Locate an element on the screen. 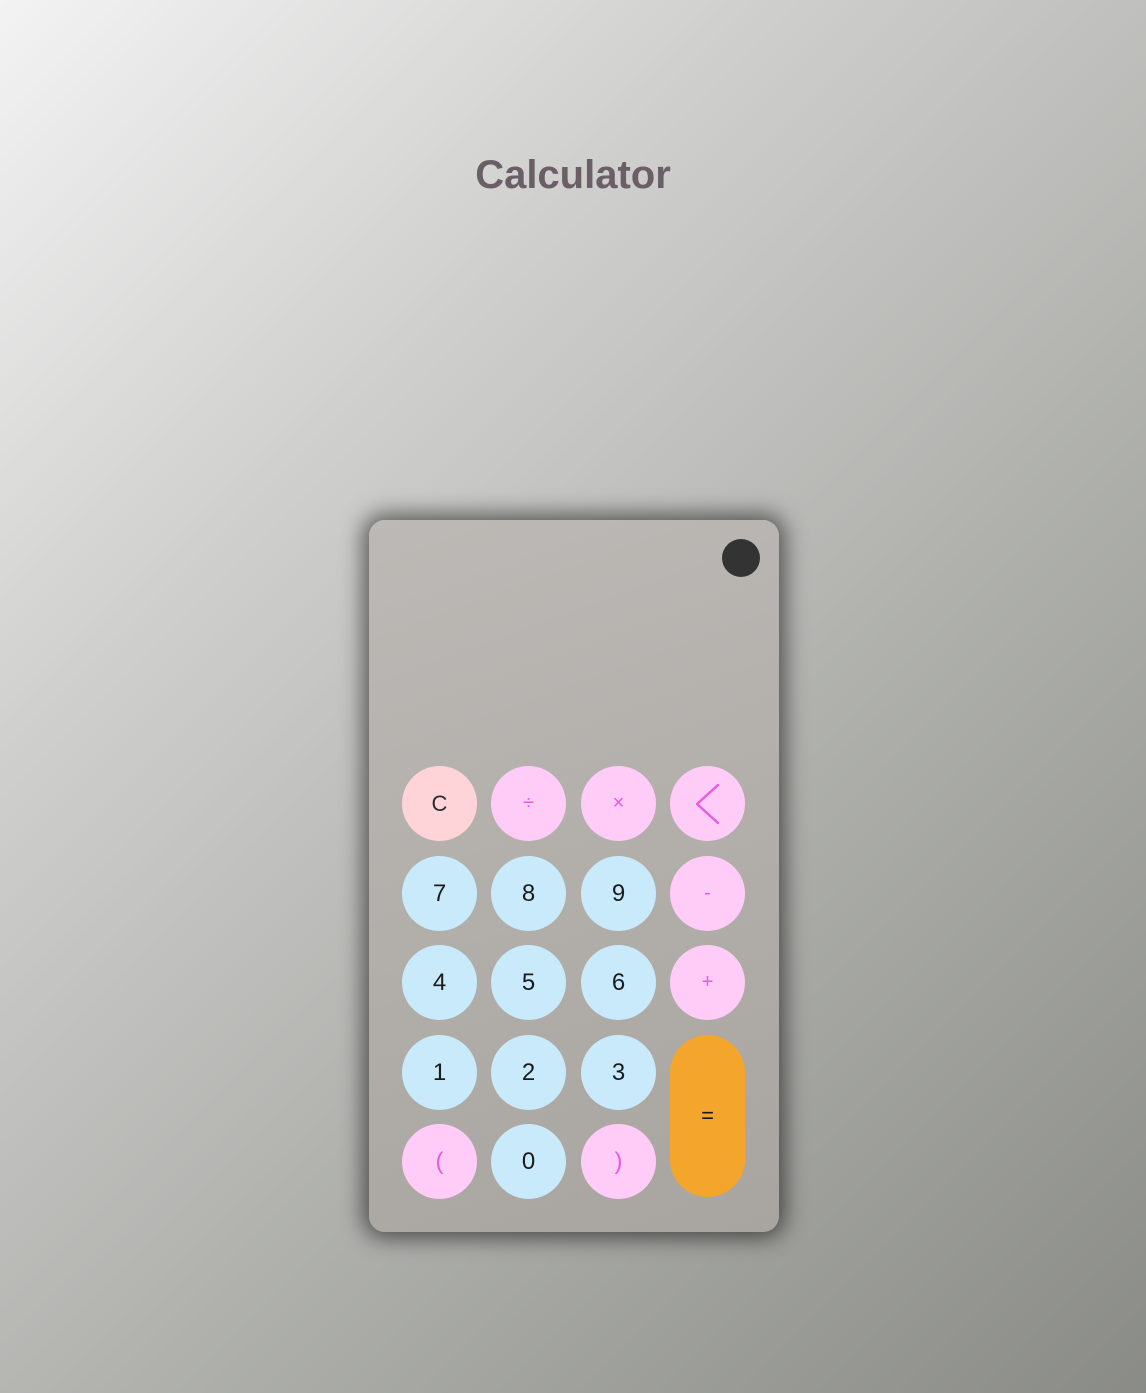  clear-button: C is located at coordinates (439, 803).